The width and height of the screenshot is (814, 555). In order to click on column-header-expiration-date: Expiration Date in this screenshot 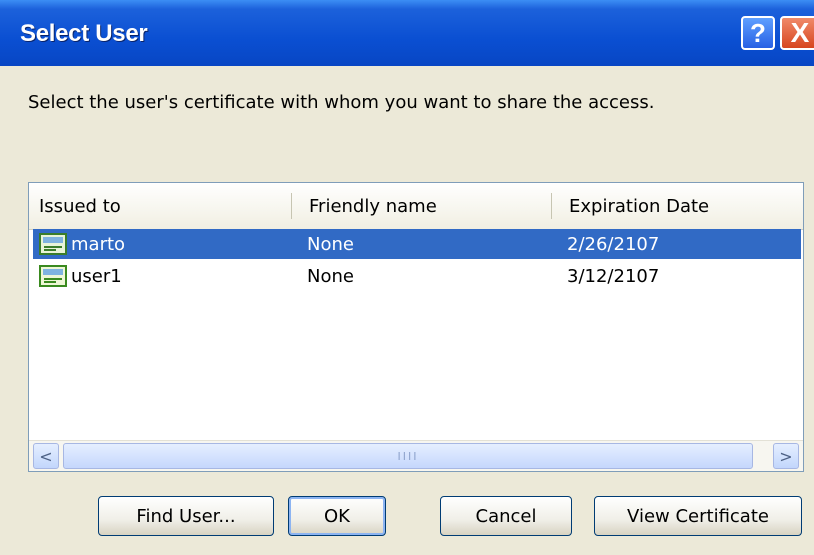, I will do `click(679, 206)`.